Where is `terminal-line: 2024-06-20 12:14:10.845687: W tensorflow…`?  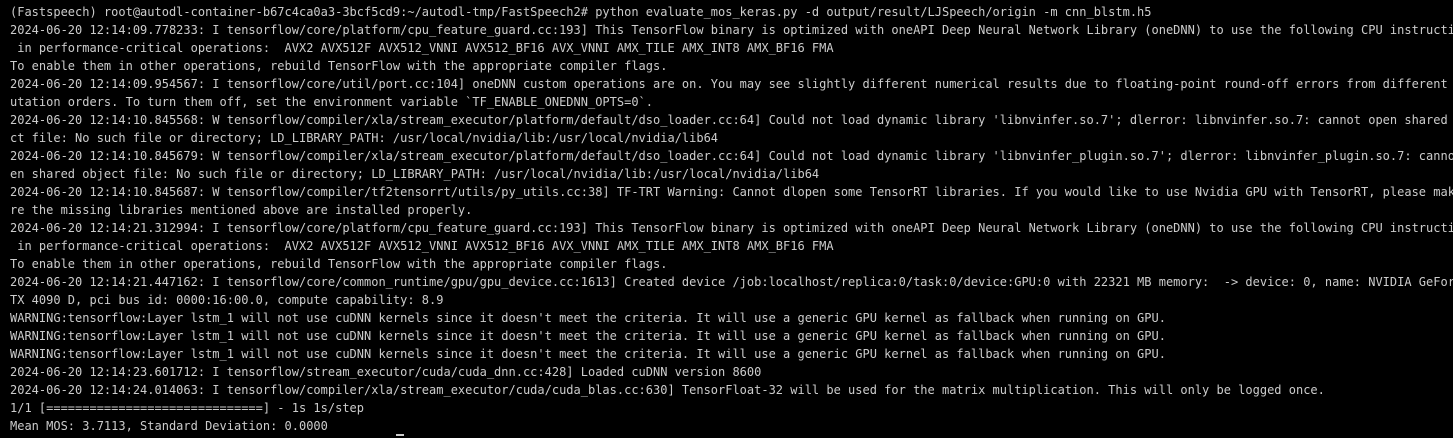 terminal-line: 2024-06-20 12:14:10.845687: W tensorflow… is located at coordinates (731, 192).